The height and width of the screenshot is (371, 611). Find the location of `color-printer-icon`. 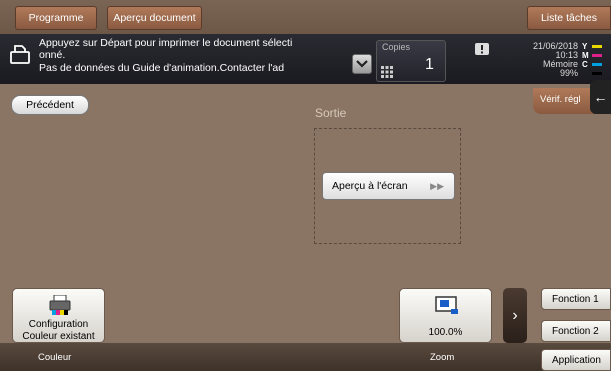

color-printer-icon is located at coordinates (60, 305).